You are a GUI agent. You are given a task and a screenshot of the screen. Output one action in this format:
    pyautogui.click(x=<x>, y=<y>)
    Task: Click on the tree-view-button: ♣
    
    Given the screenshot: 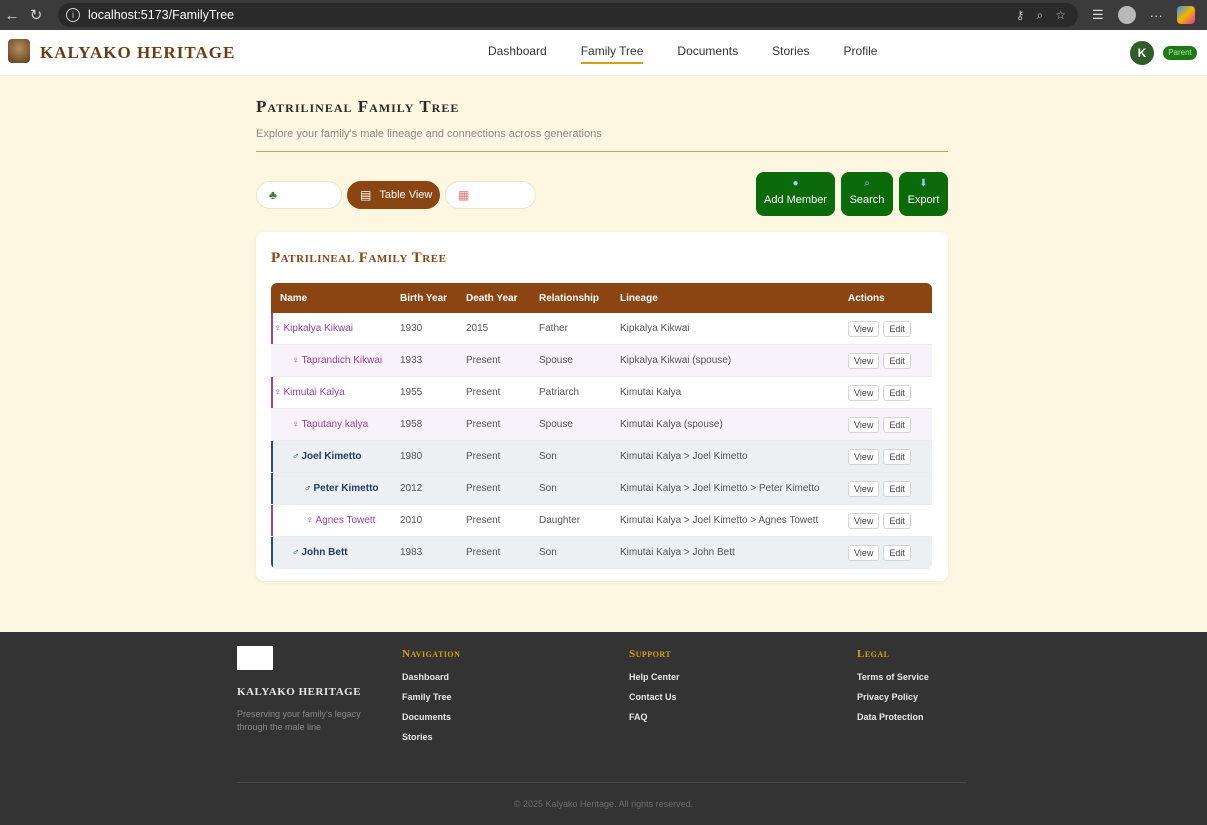 What is the action you would take?
    pyautogui.click(x=299, y=195)
    